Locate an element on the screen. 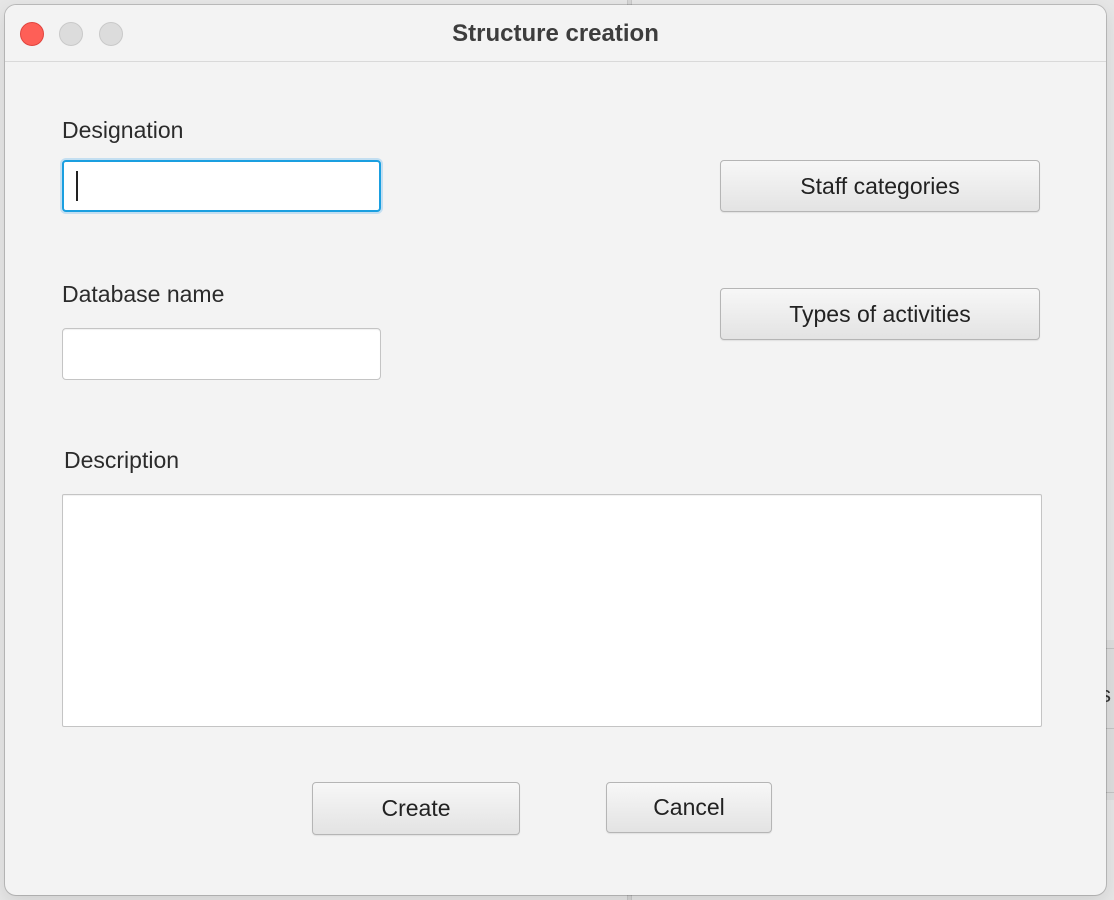 This screenshot has width=1114, height=900. database-name-label: Database name is located at coordinates (143, 294).